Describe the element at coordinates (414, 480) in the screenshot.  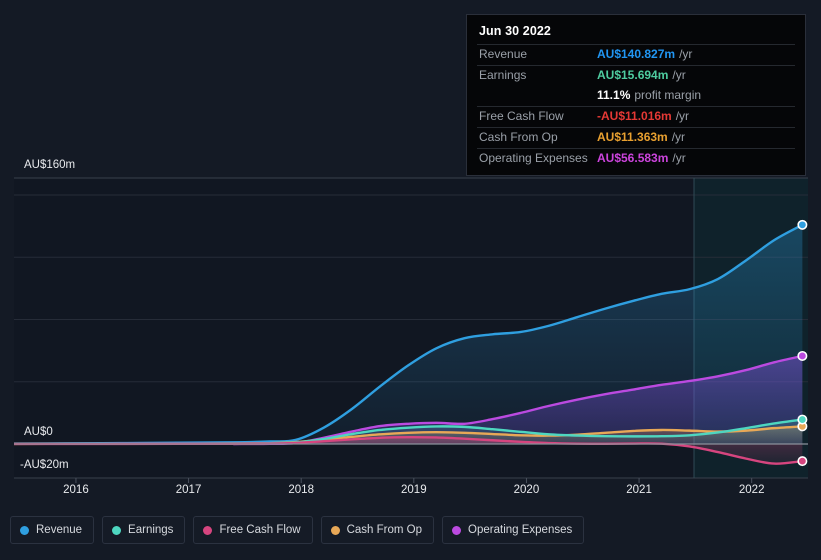
I see `x-axis-ticks` at that location.